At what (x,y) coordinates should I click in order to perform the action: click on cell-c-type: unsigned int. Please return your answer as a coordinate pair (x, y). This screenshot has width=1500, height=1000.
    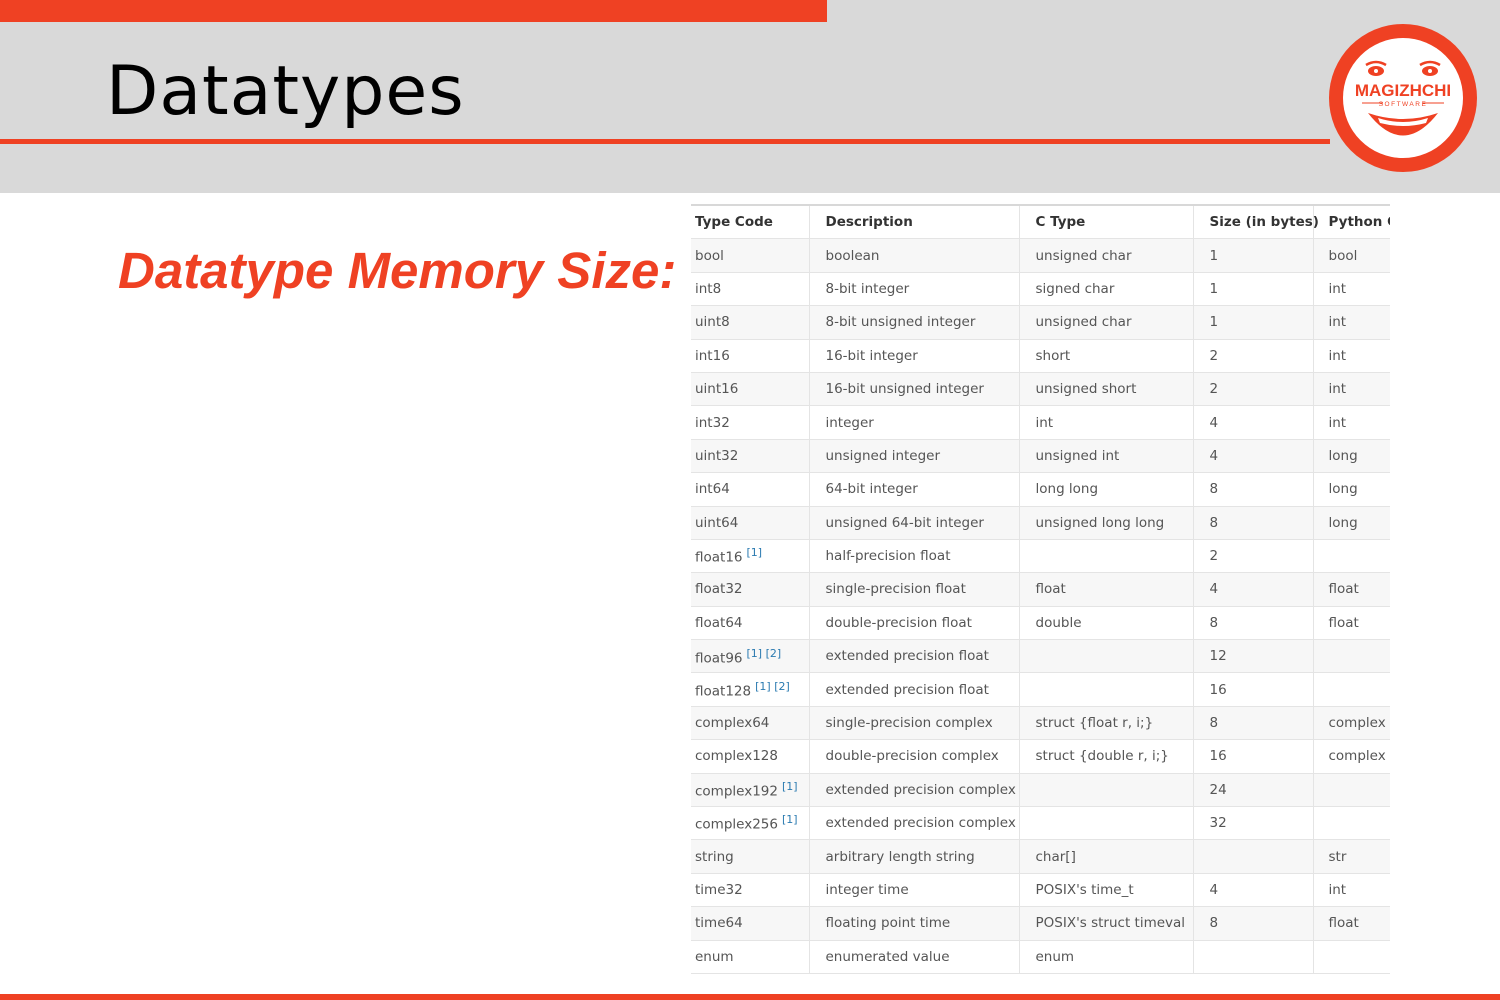
    Looking at the image, I should click on (1106, 456).